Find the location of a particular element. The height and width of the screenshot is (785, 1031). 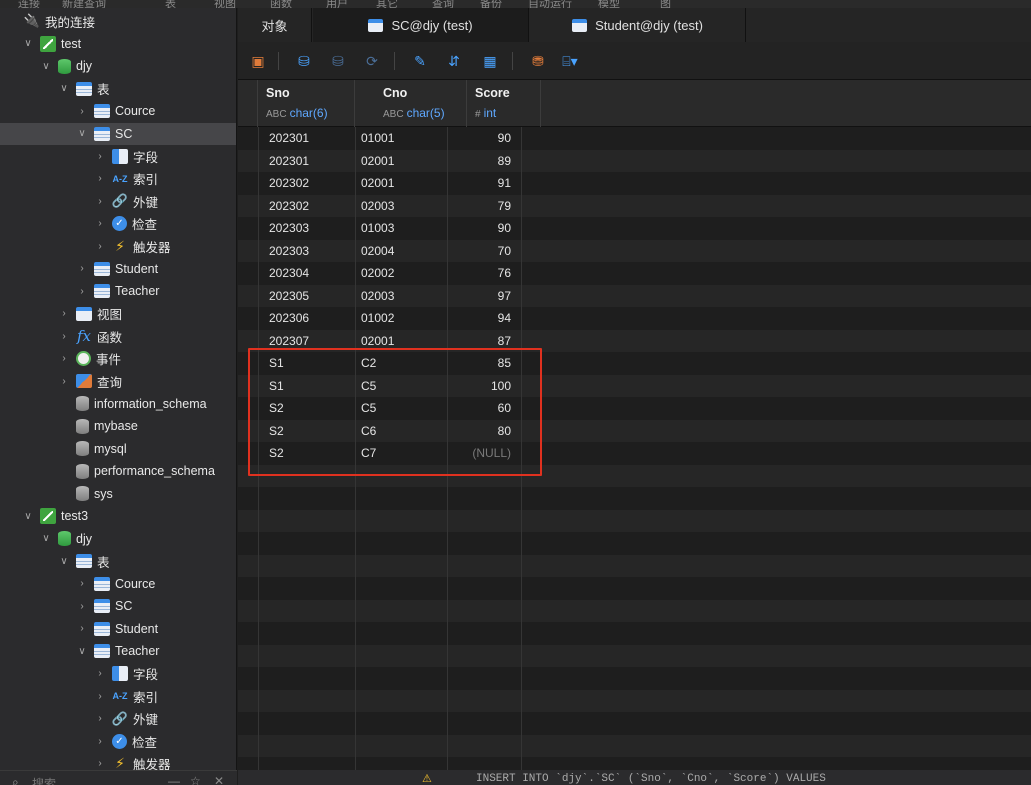

sidebar-item-table-cource: › Cource is located at coordinates (118, 111).